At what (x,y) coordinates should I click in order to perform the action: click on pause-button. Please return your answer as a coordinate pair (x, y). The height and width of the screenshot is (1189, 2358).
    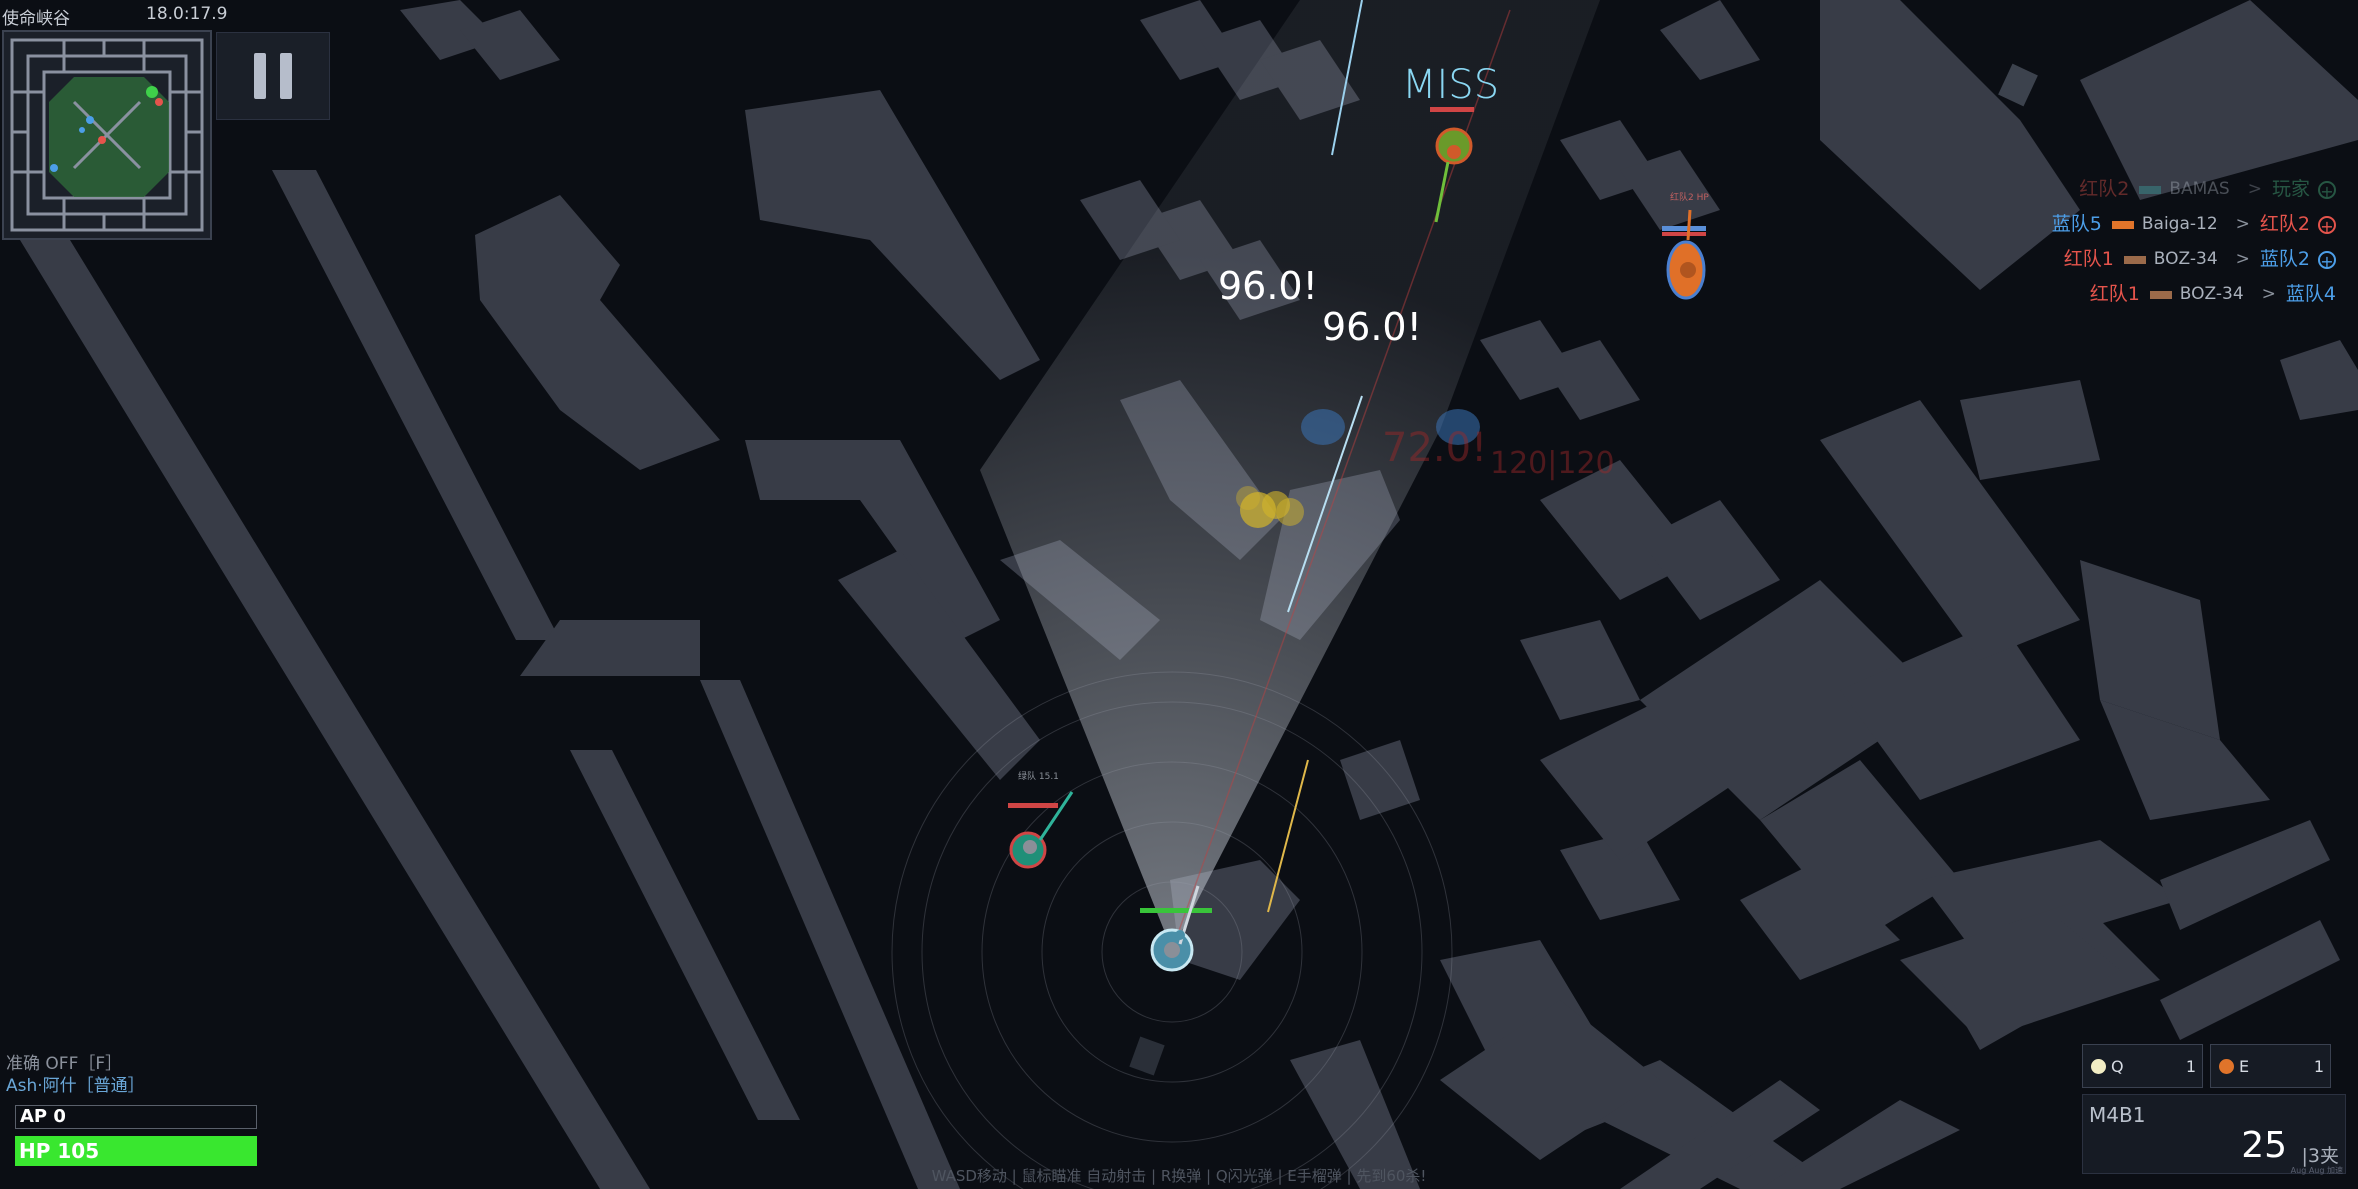
    Looking at the image, I should click on (273, 76).